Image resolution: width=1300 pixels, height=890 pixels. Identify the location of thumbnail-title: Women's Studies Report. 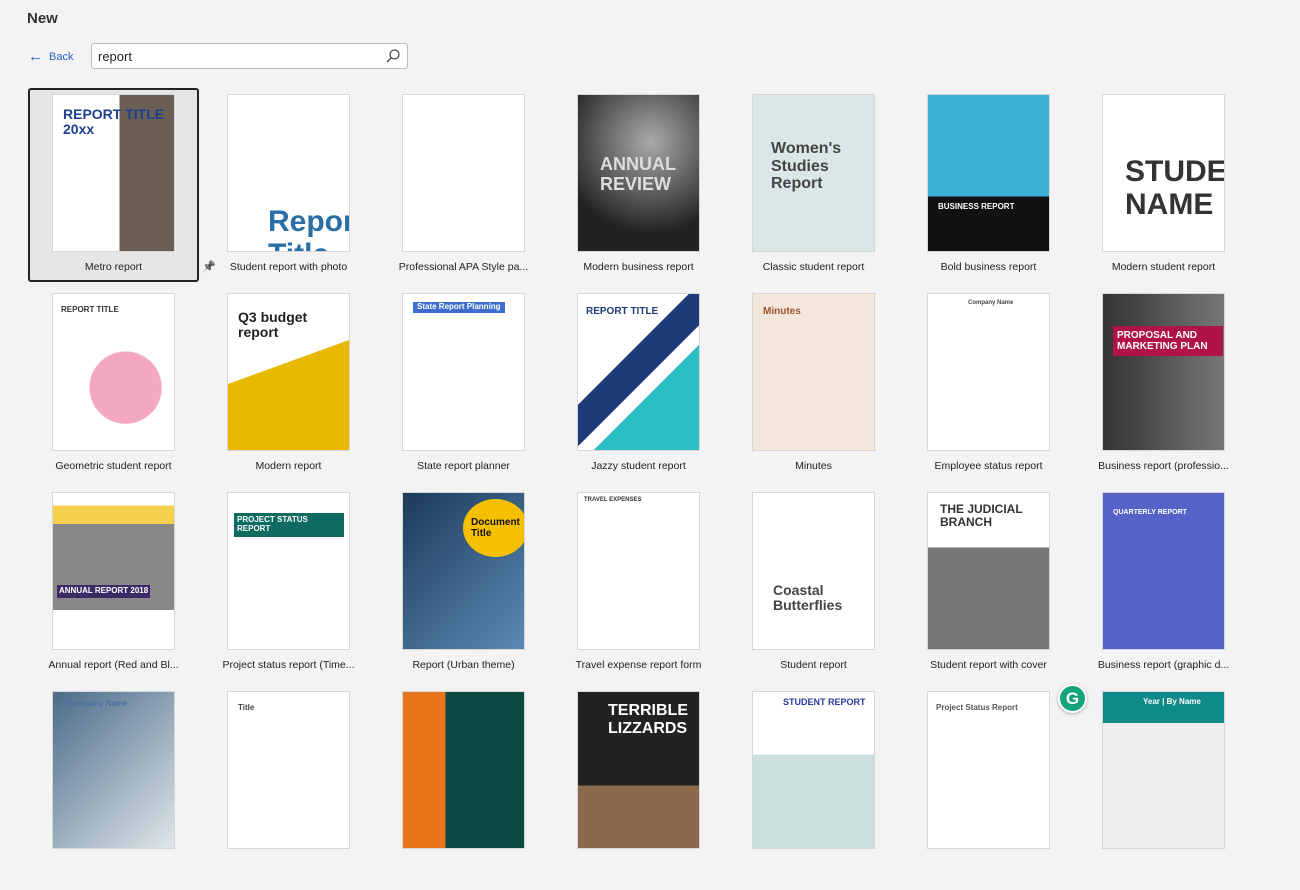
(806, 166).